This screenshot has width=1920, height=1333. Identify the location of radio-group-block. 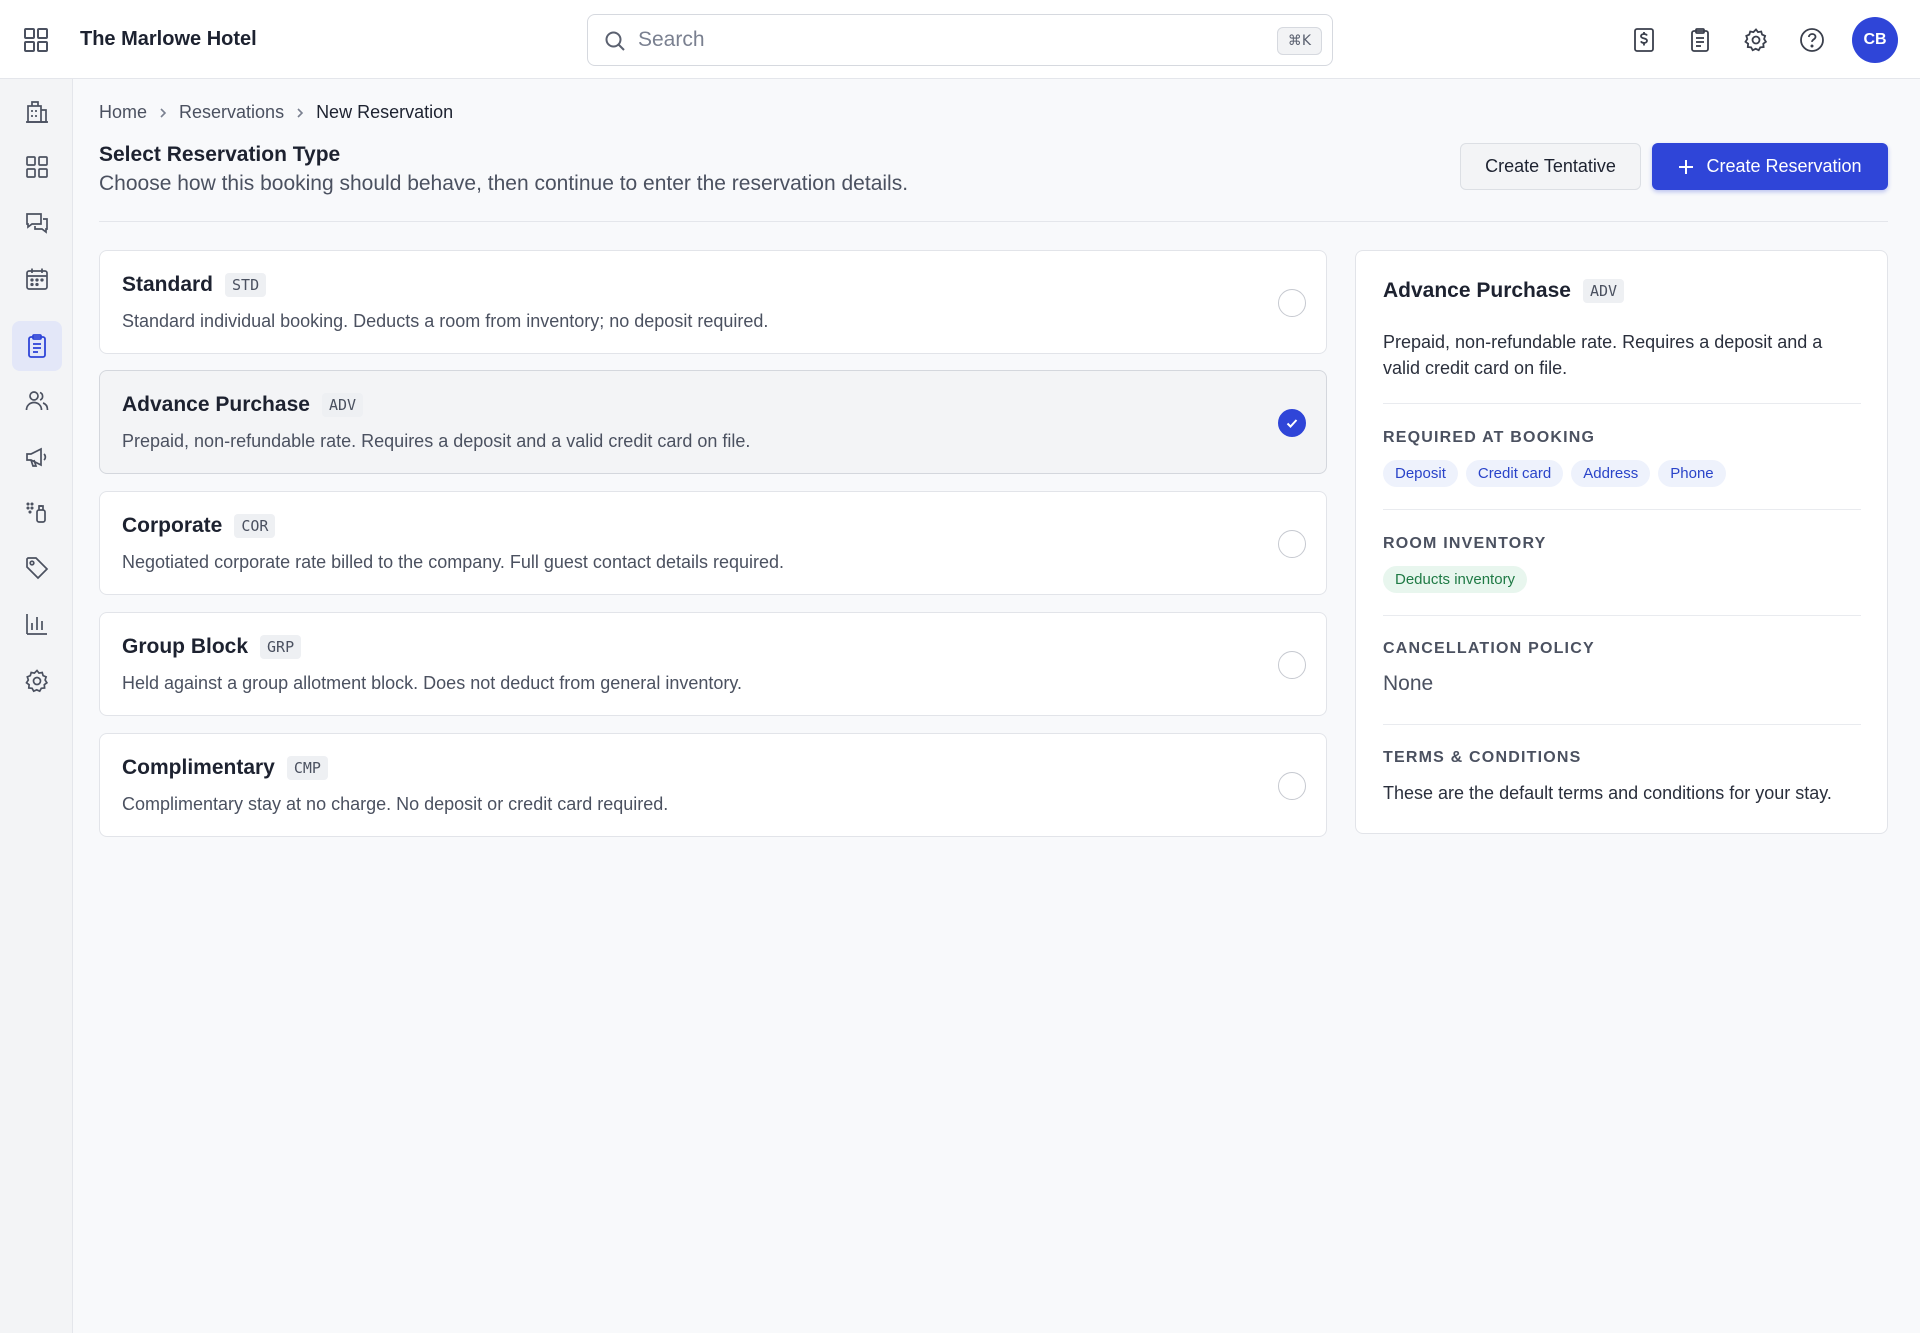
(1292, 665).